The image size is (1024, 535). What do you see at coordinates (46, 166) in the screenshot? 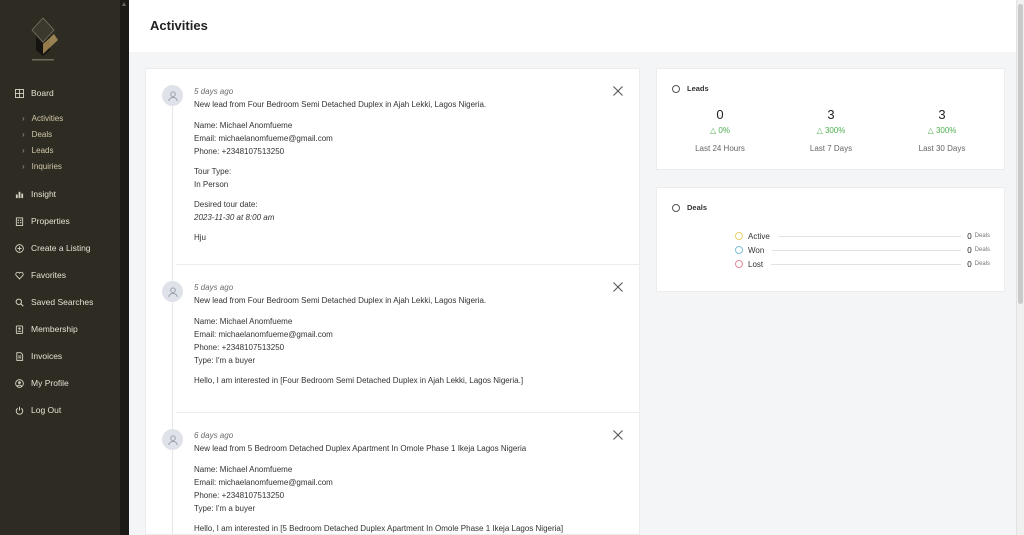
I see `sidebar-subitem-label: Inquiries` at bounding box center [46, 166].